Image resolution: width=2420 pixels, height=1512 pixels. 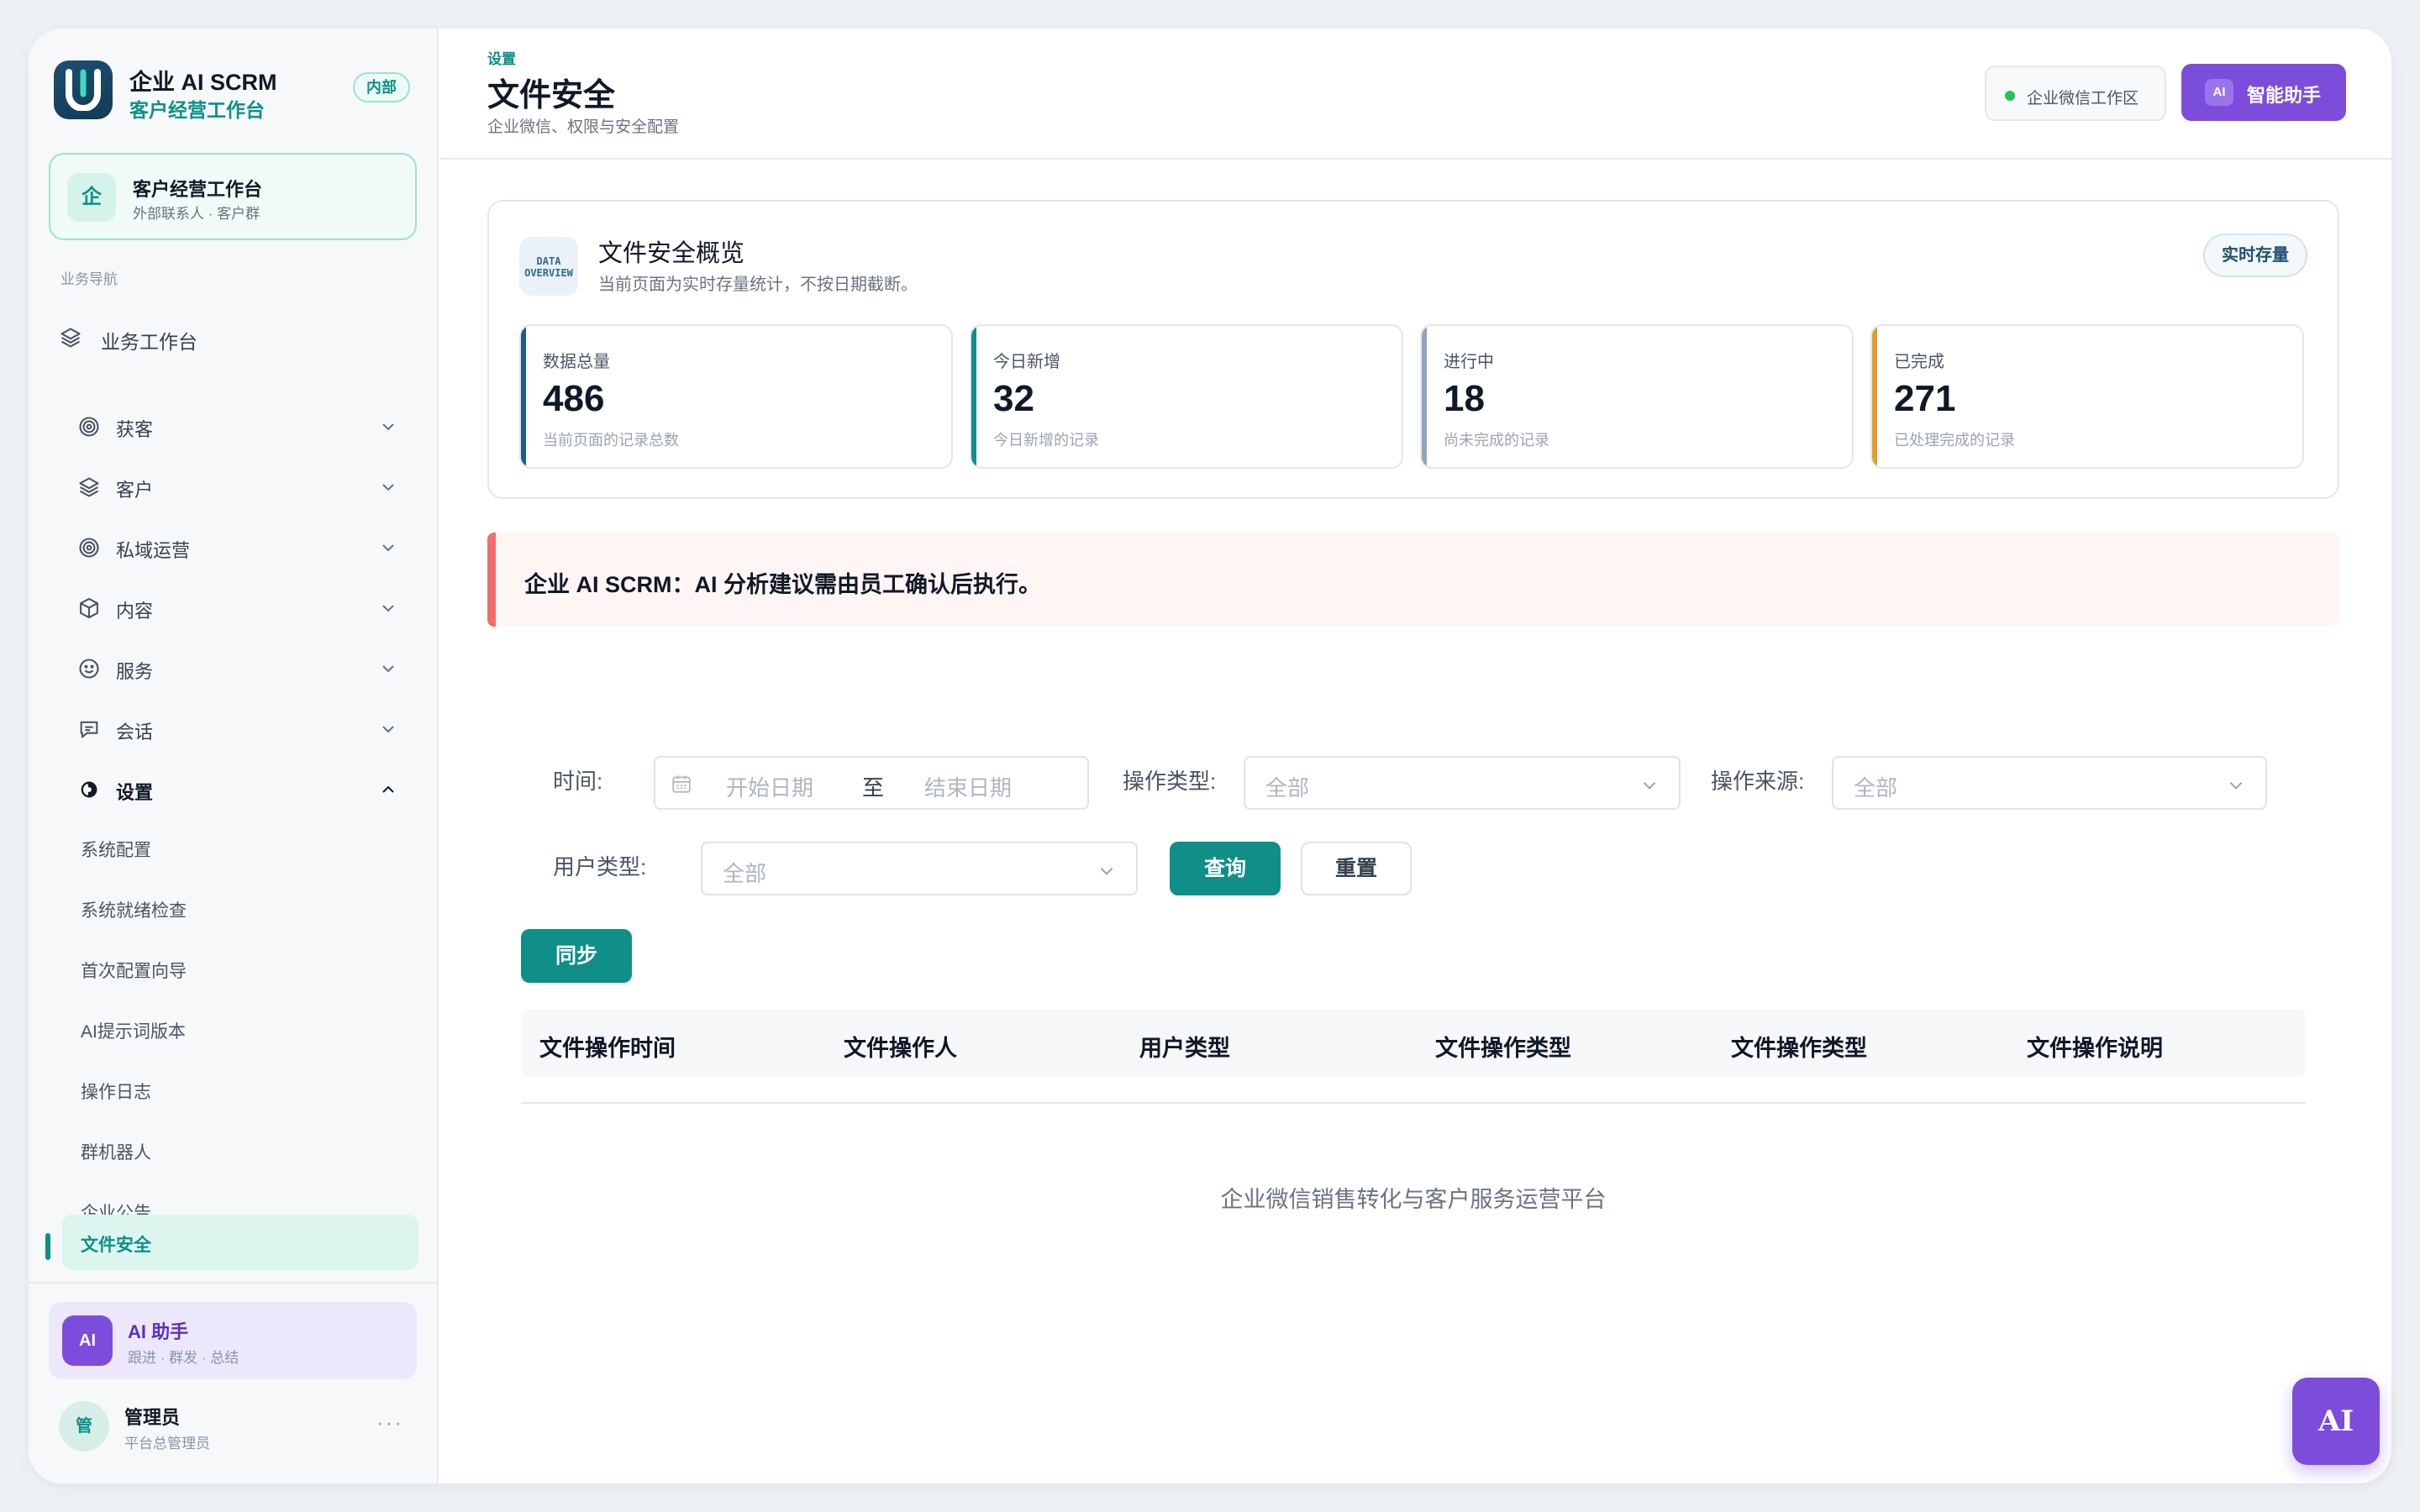 What do you see at coordinates (248, 727) in the screenshot?
I see `sidebar-item-session: 会话` at bounding box center [248, 727].